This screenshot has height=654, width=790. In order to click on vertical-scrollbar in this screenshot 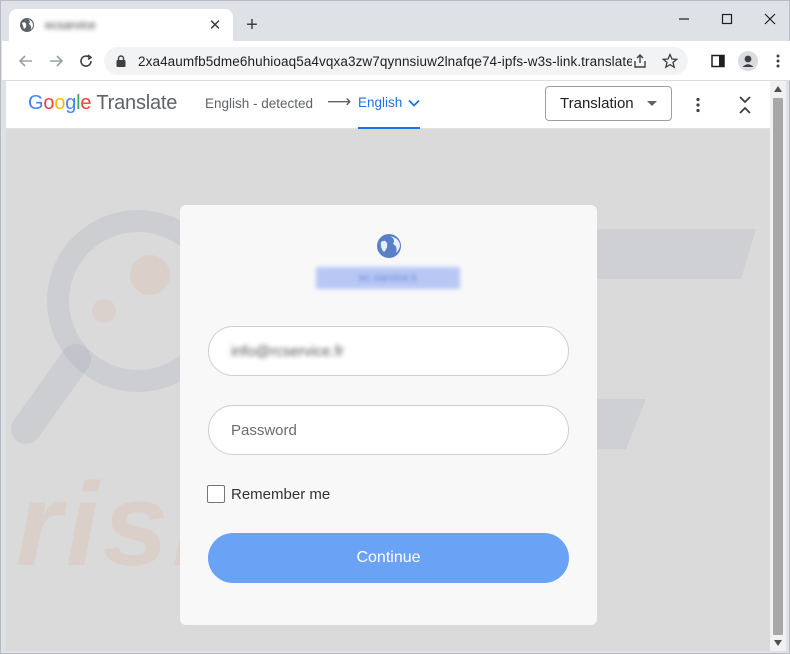, I will do `click(778, 366)`.